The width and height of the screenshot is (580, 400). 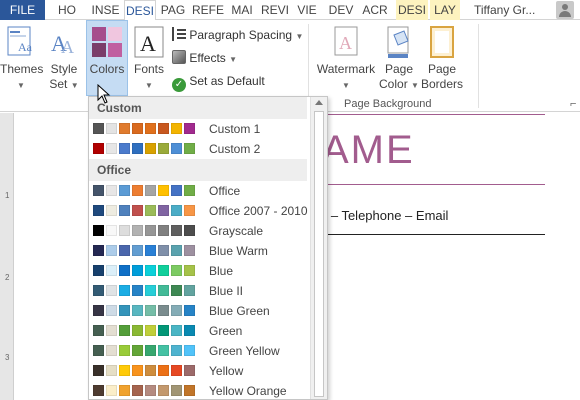 What do you see at coordinates (7, 195) in the screenshot?
I see `ruler-mark: 1` at bounding box center [7, 195].